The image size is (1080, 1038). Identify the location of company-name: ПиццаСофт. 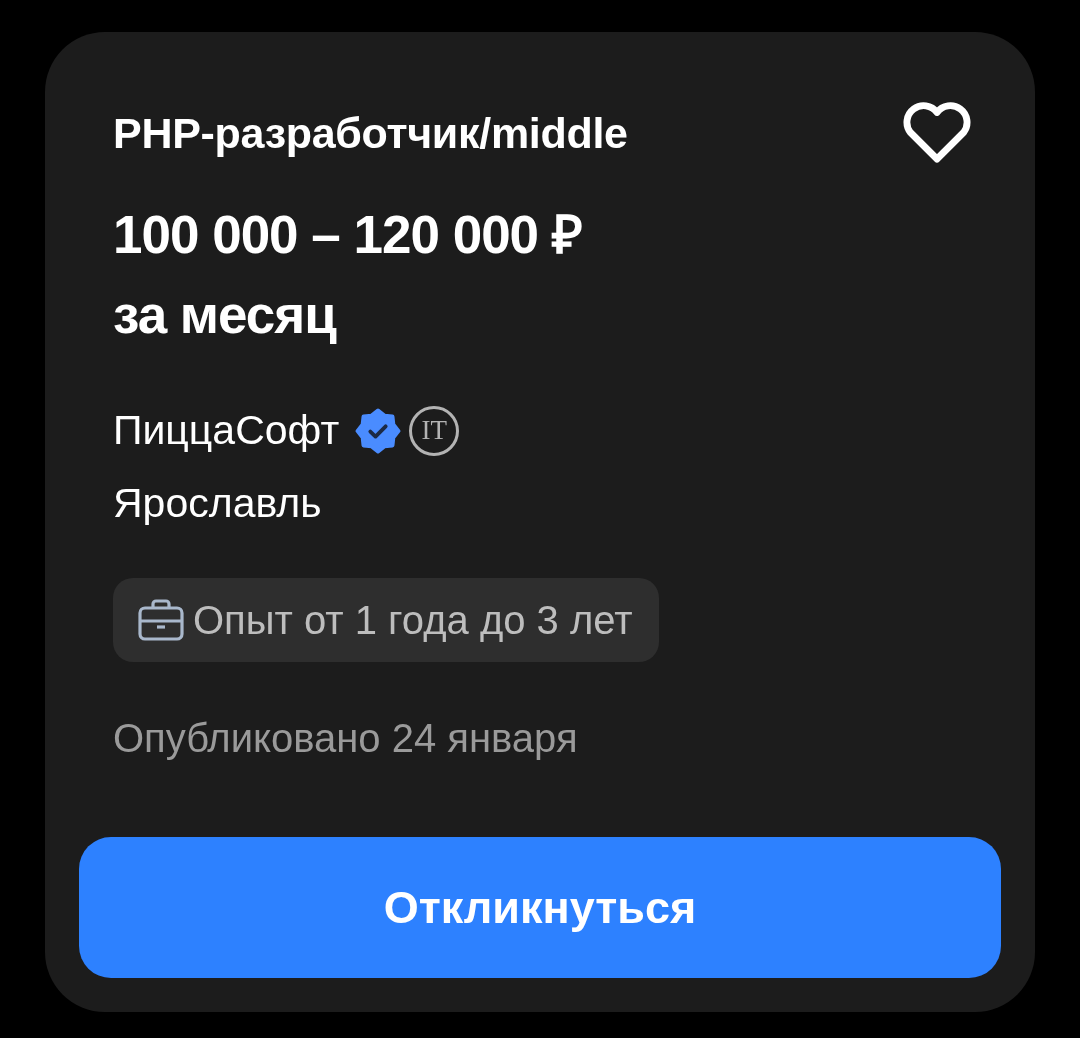
(226, 430).